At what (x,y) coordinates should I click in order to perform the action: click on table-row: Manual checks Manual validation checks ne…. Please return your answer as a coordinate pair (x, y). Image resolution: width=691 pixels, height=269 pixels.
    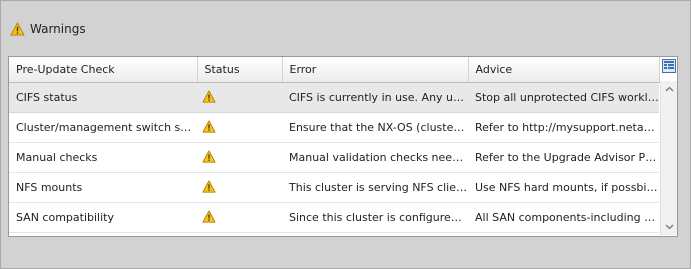
    Looking at the image, I should click on (334, 157).